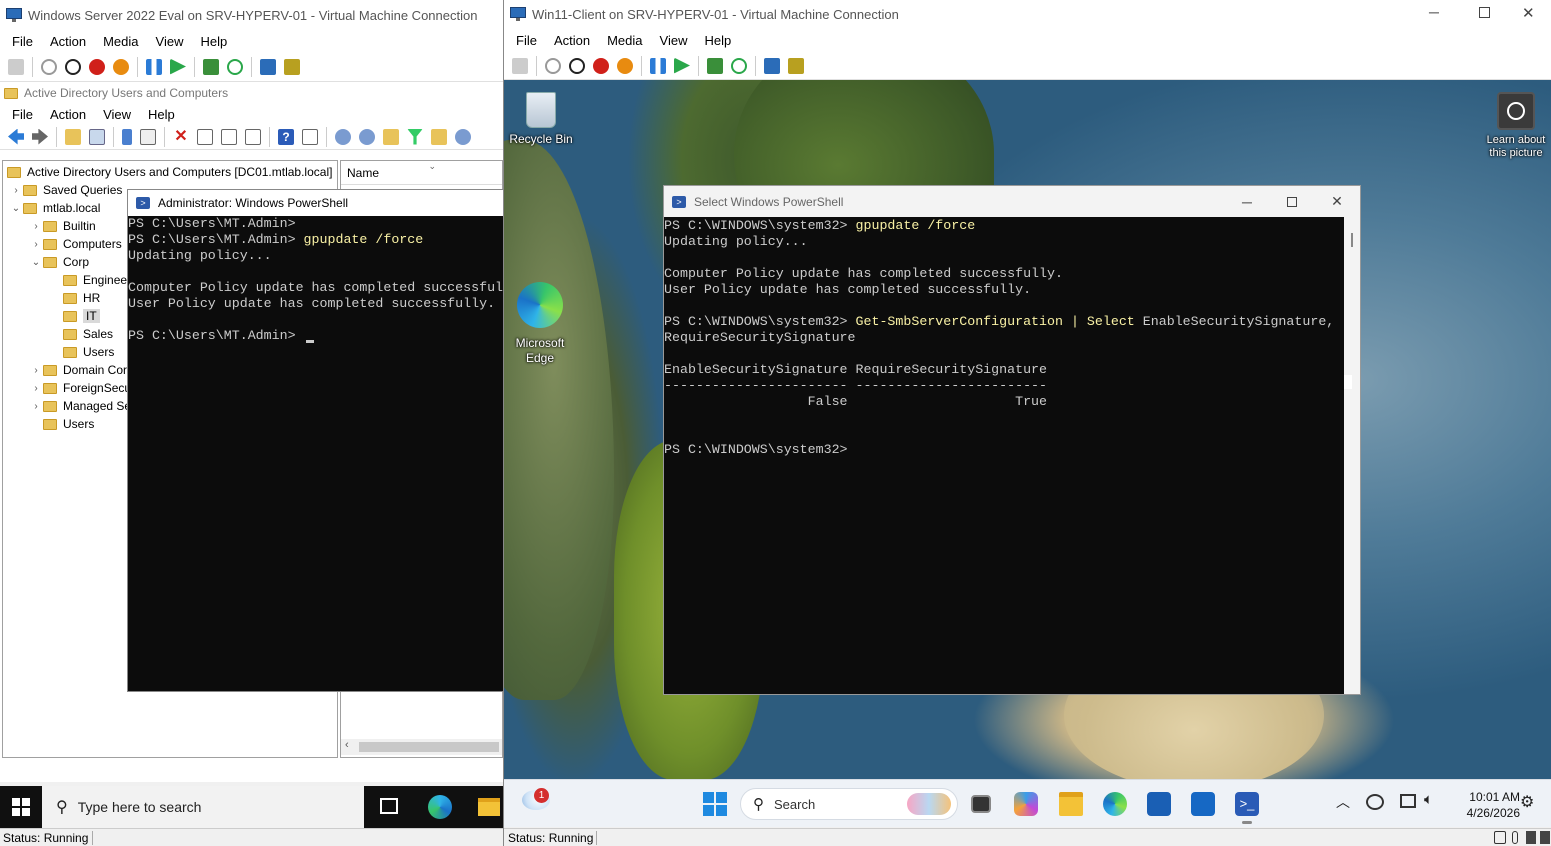  What do you see at coordinates (624, 40) in the screenshot?
I see `right-vm-menu-media: Media` at bounding box center [624, 40].